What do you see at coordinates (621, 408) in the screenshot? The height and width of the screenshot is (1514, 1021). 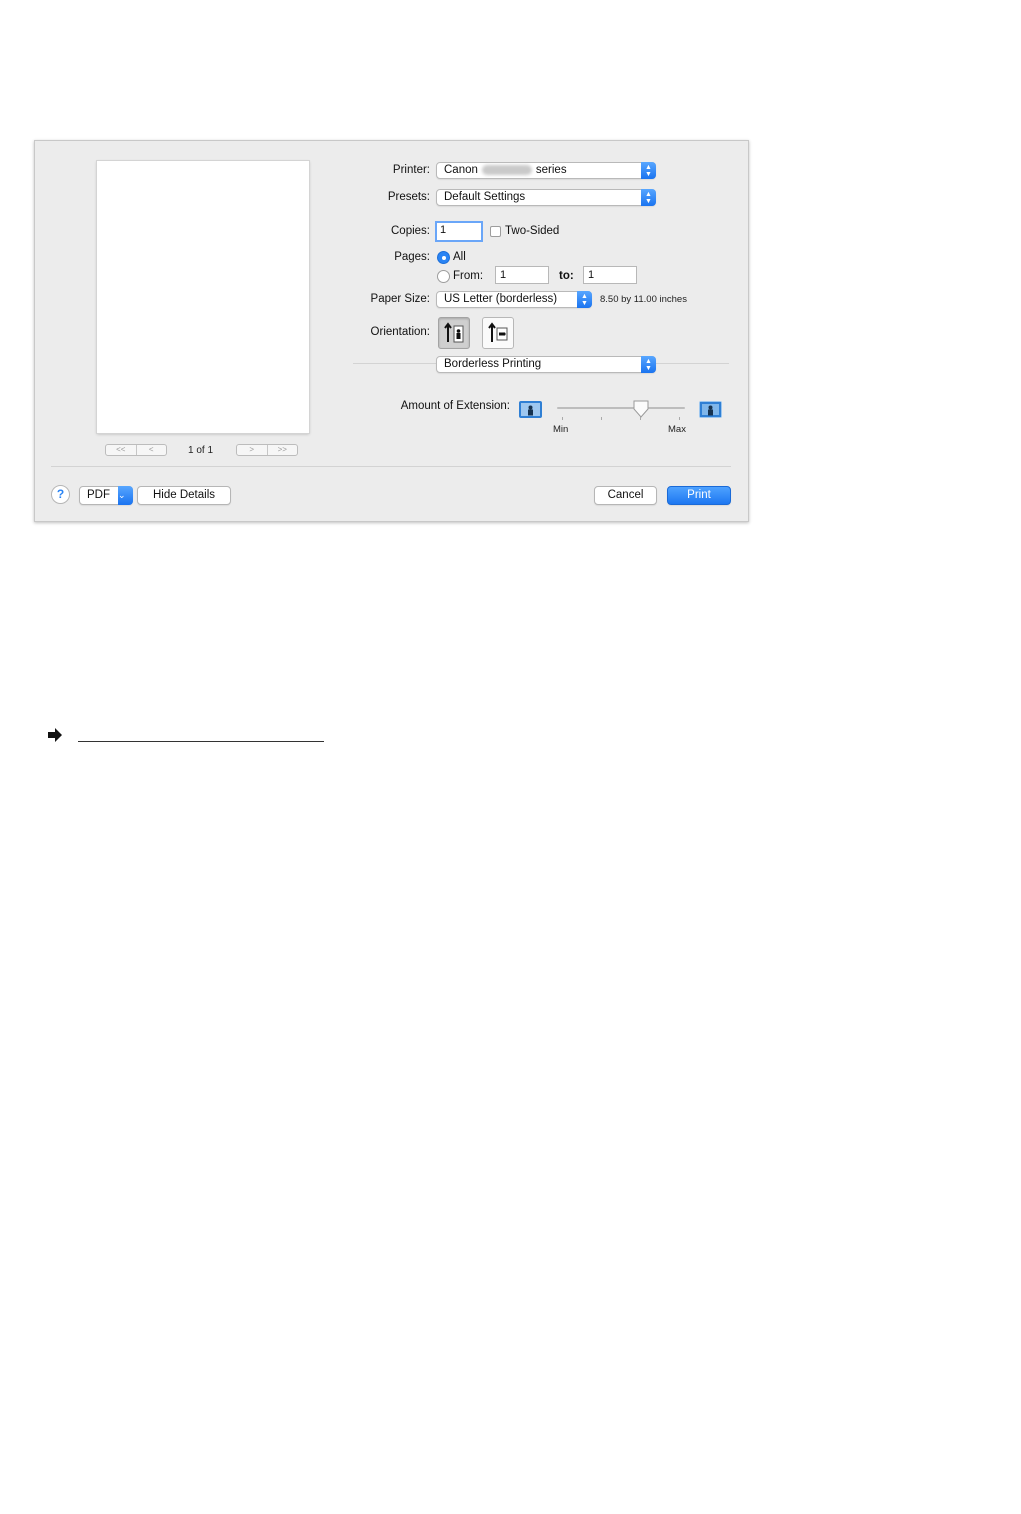 I see `extension-slider-track` at bounding box center [621, 408].